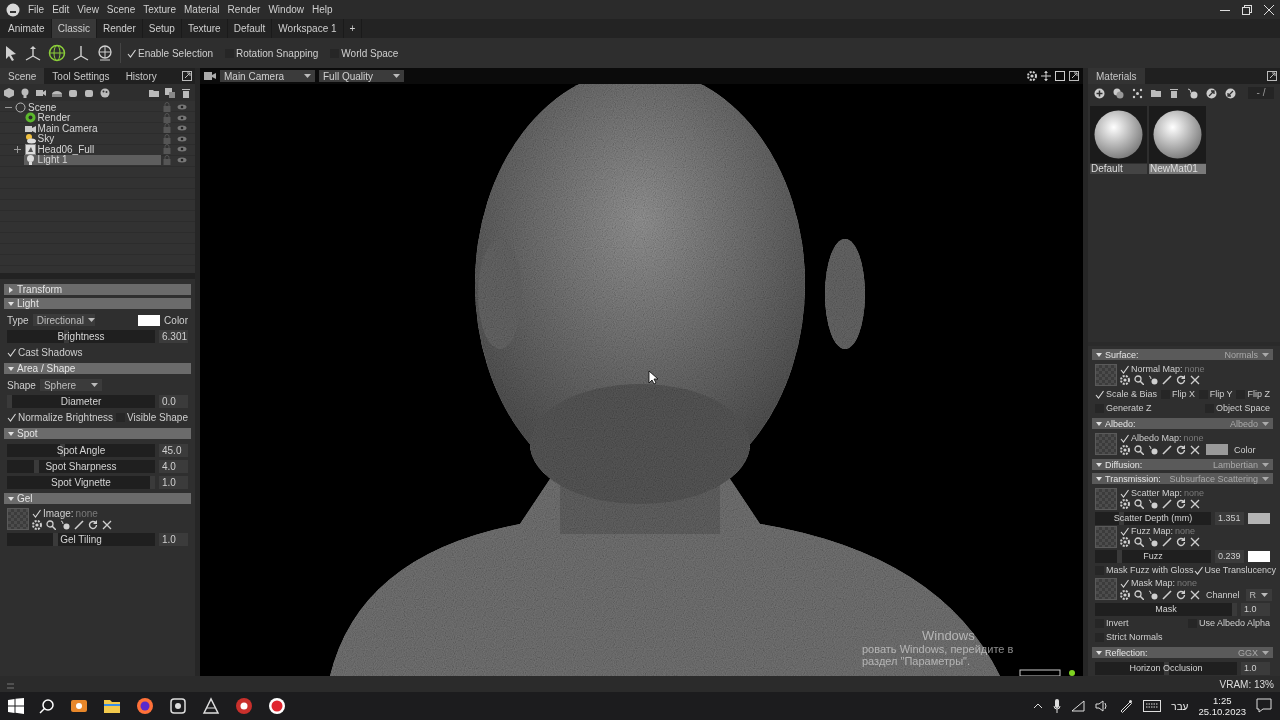 The width and height of the screenshot is (1280, 720). I want to click on dropdown: Sphere, so click(70, 385).